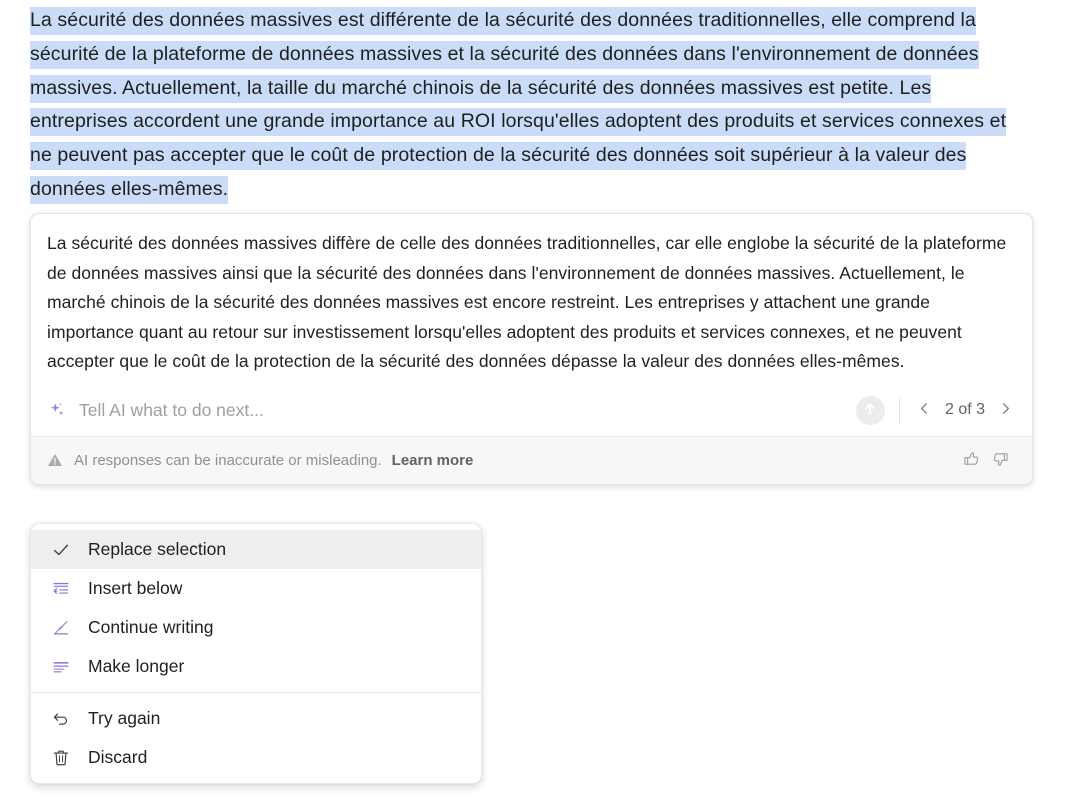 Image resolution: width=1080 pixels, height=797 pixels. Describe the element at coordinates (61, 667) in the screenshot. I see `make-longer-icon` at that location.